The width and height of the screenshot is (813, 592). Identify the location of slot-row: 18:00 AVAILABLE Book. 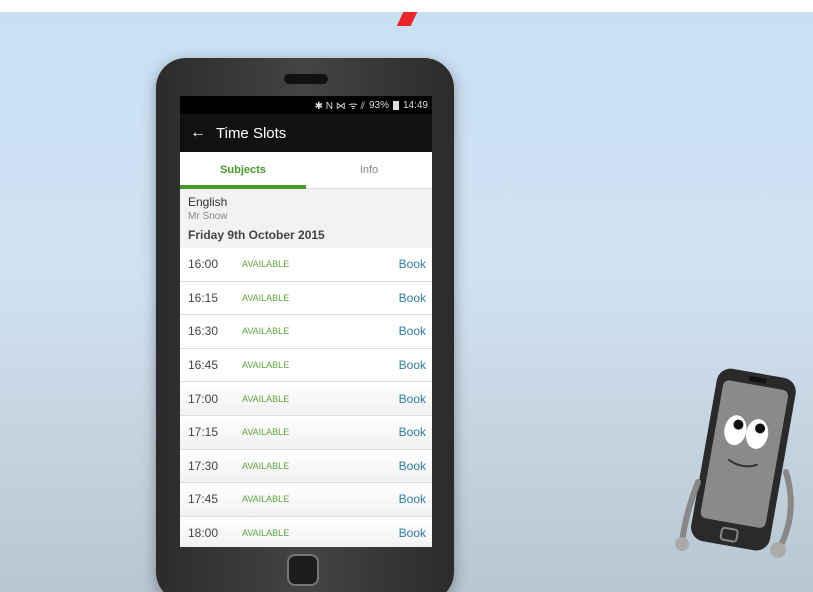
(306, 531).